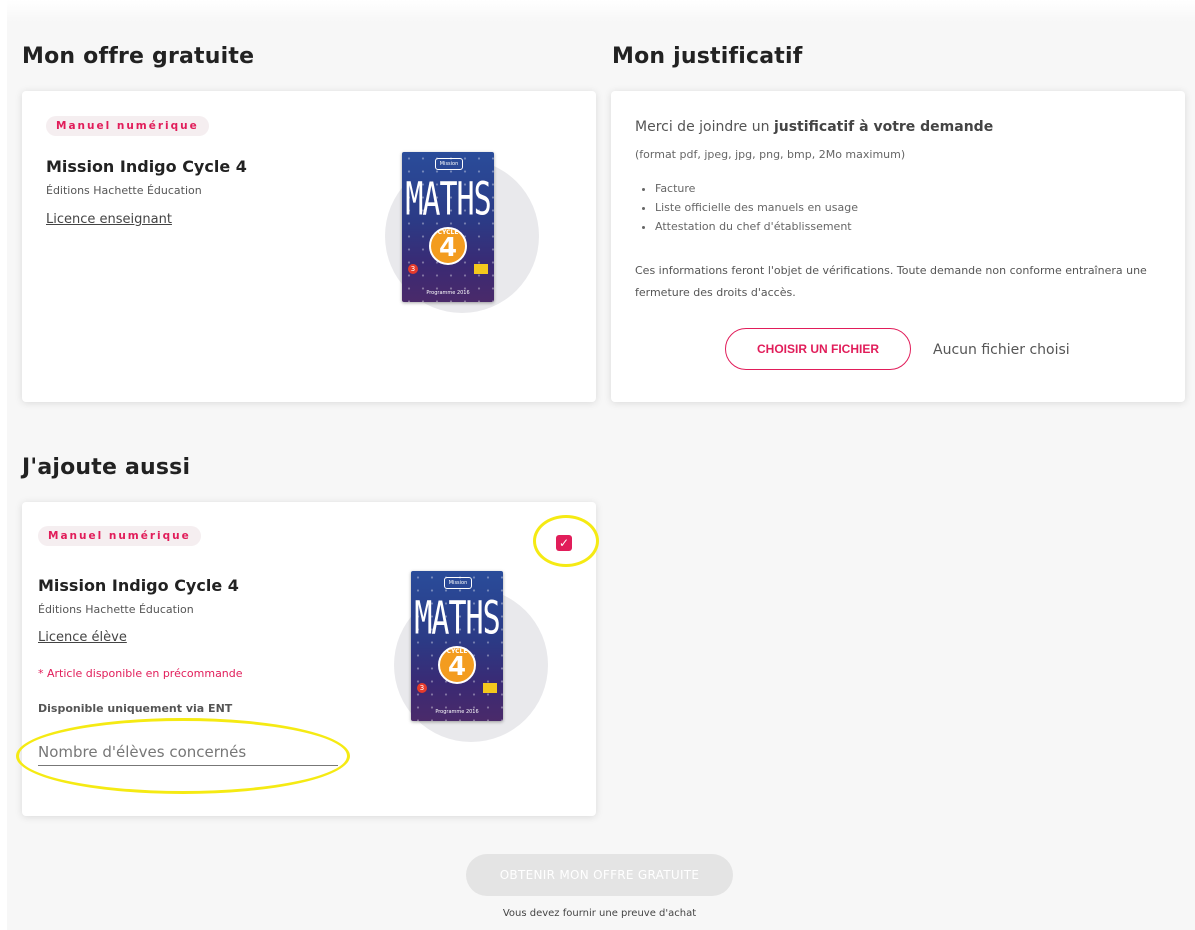 This screenshot has height=930, width=1195. Describe the element at coordinates (116, 609) in the screenshot. I see `addon-publisher: Éditions Hachette Éducation` at that location.